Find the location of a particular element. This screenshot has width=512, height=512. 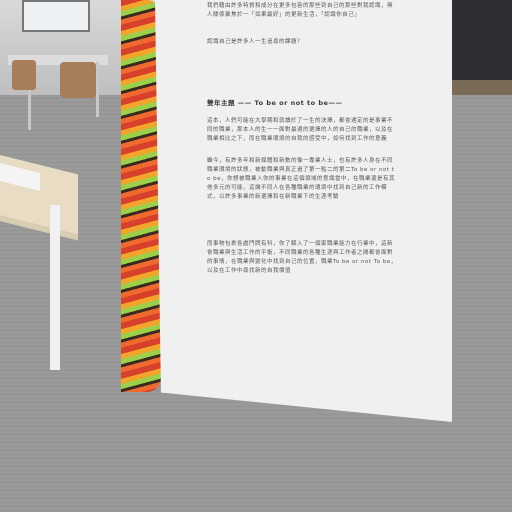

background-window is located at coordinates (56, 16).